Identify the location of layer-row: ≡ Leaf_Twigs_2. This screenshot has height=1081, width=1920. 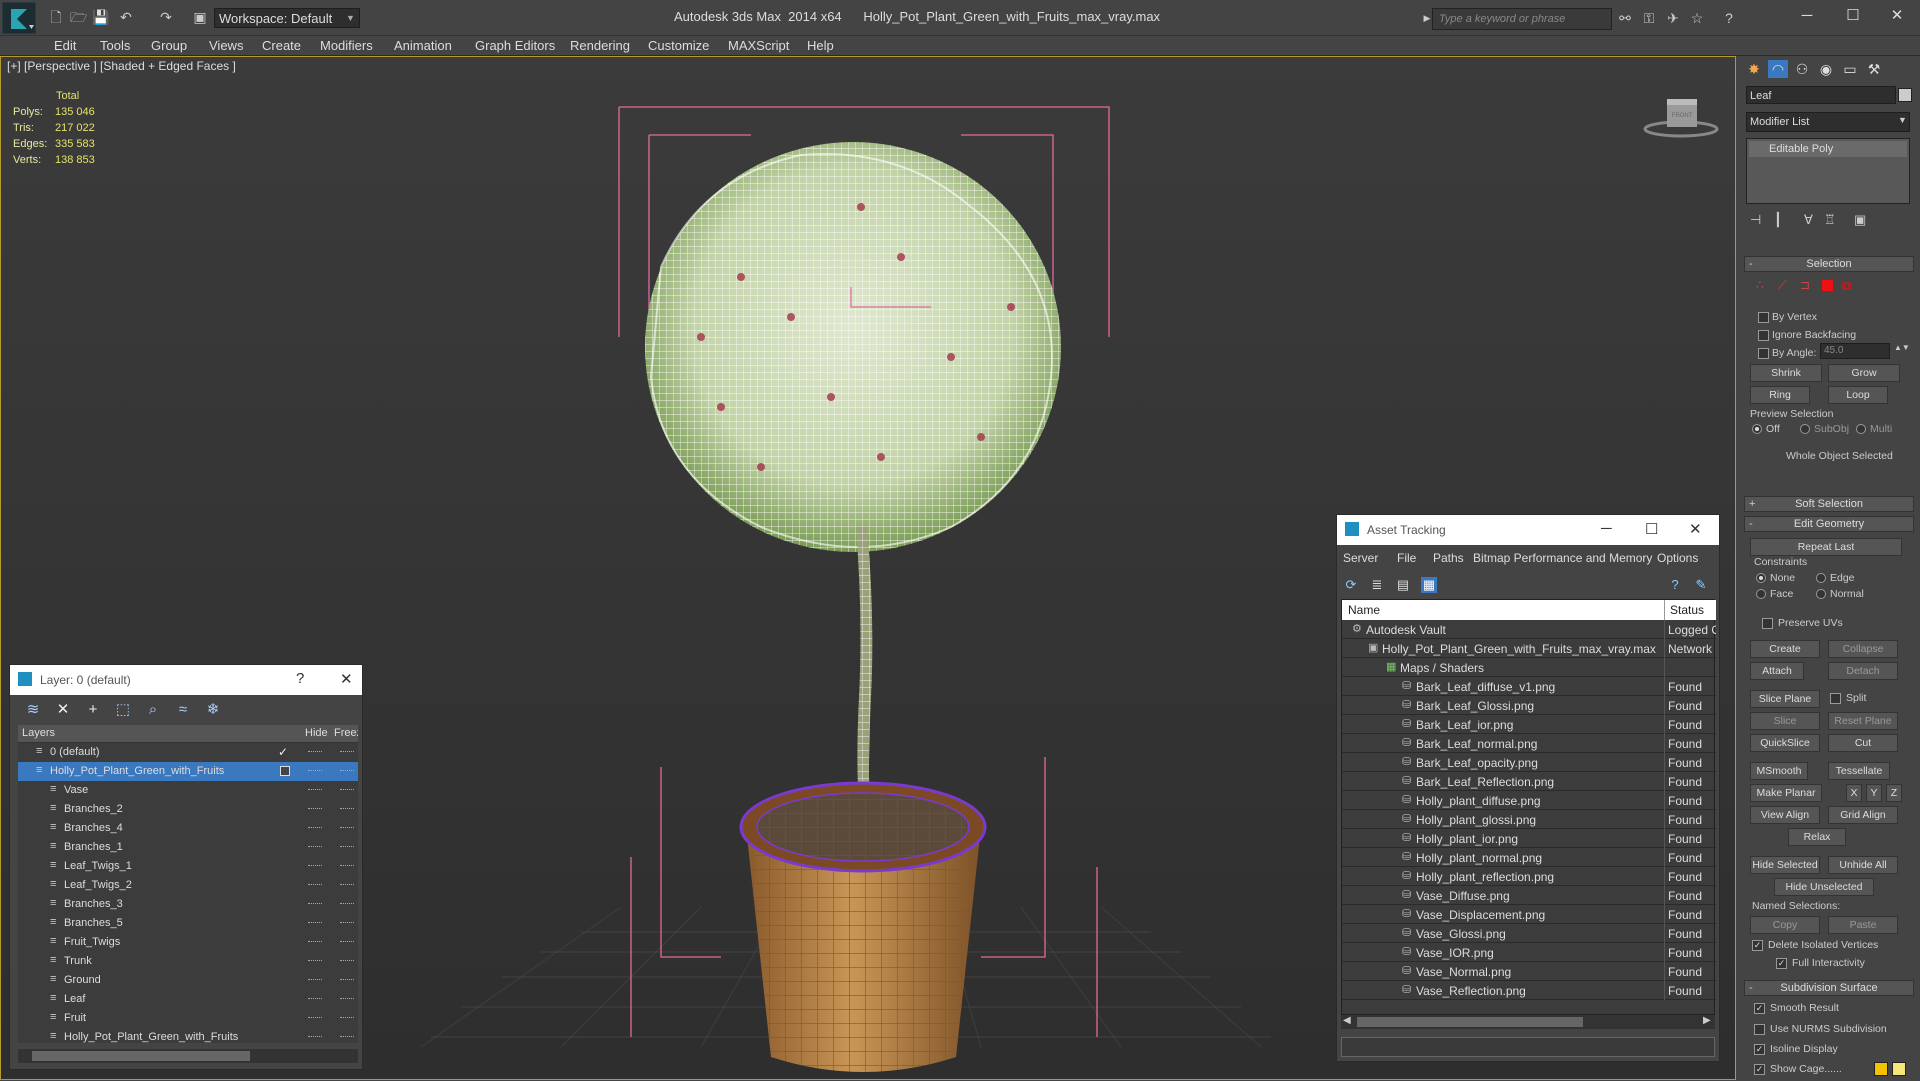
(188, 885).